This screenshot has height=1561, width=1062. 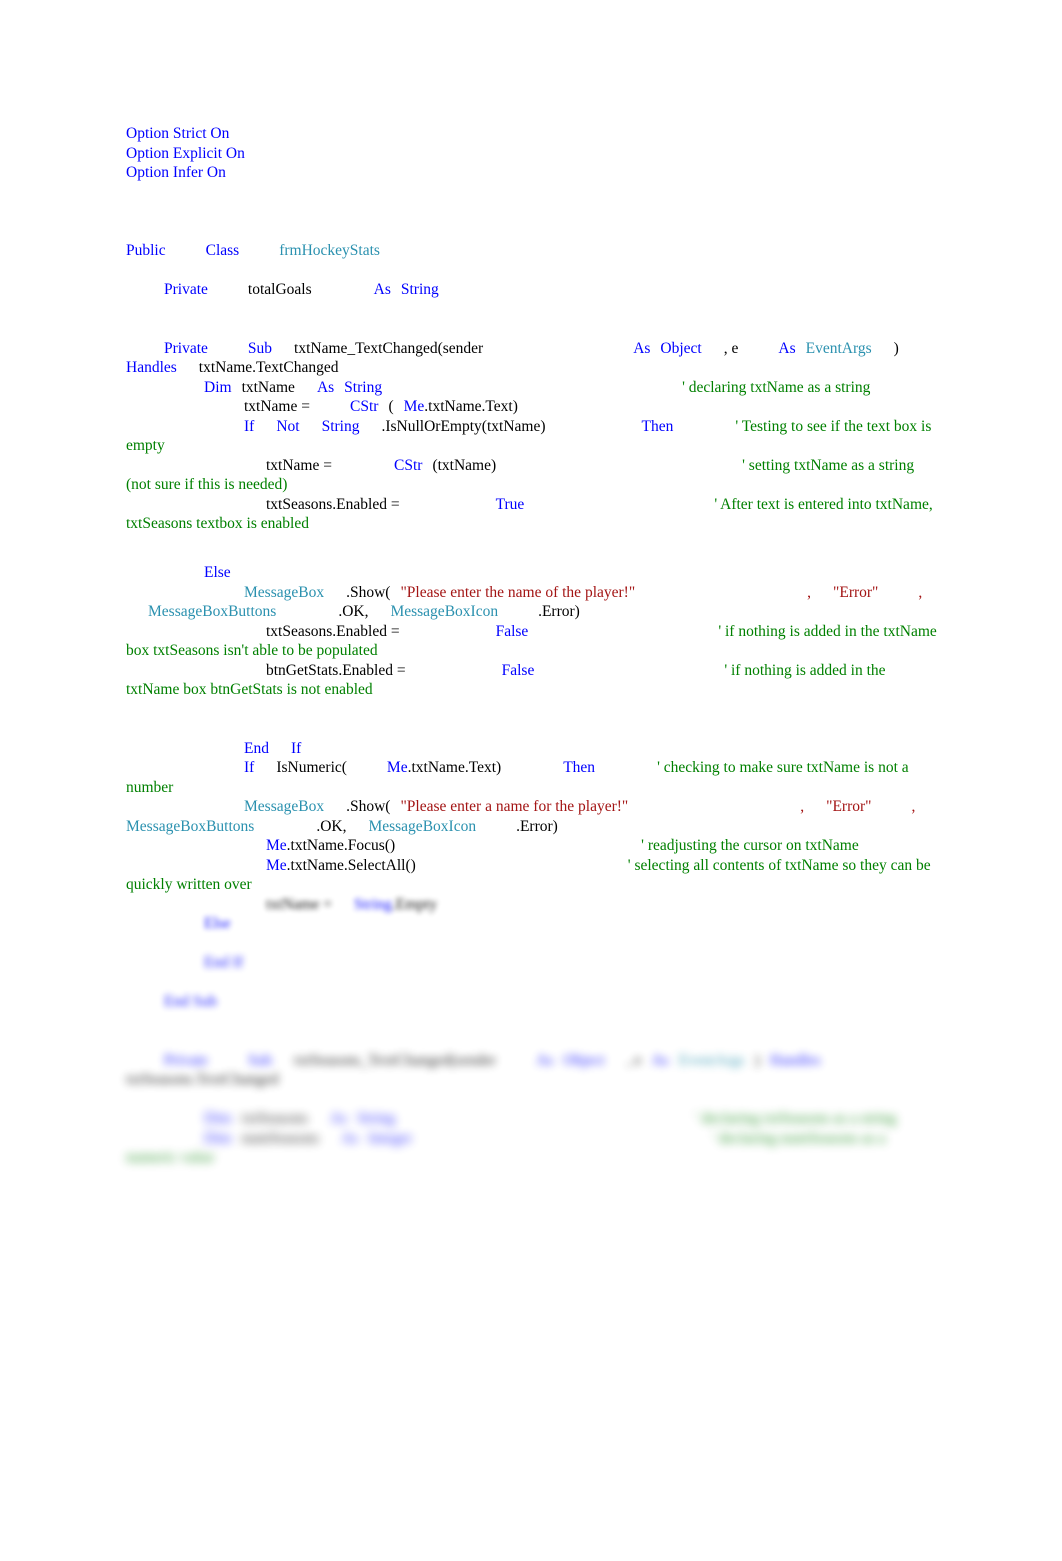 I want to click on string-message: "Please enter the name of the player!", so click(x=518, y=592).